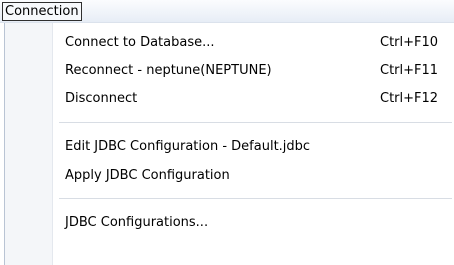 This screenshot has height=265, width=454. What do you see at coordinates (409, 70) in the screenshot?
I see `menu-item-shortcut: Ctrl+F11` at bounding box center [409, 70].